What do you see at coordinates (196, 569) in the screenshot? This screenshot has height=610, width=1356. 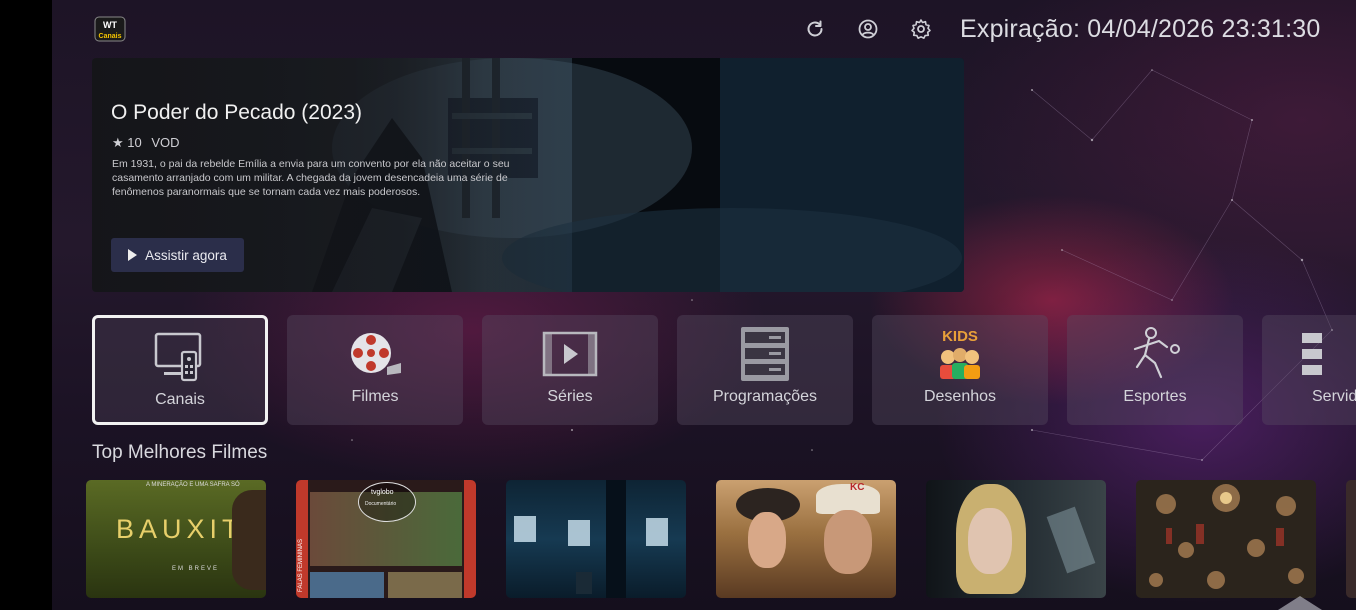 I see `poster-footer: EM BREVE` at bounding box center [196, 569].